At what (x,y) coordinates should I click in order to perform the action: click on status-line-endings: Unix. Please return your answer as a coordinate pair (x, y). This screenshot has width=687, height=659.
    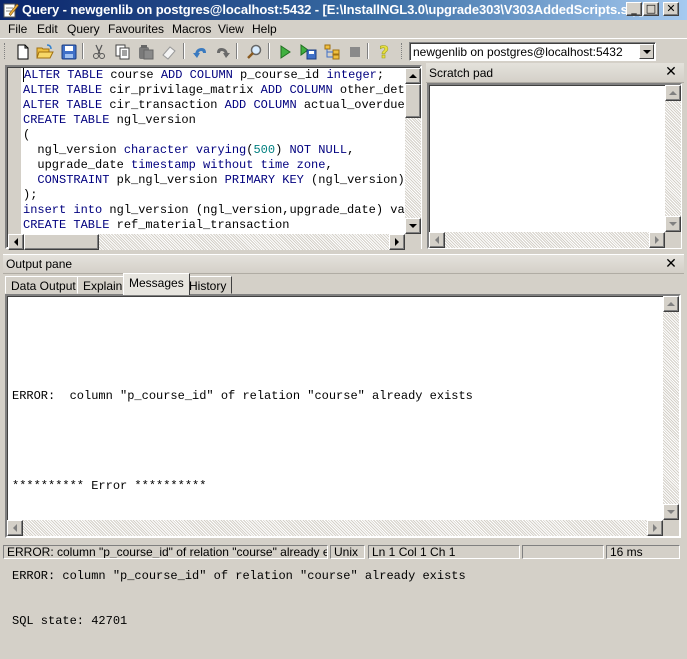
    Looking at the image, I should click on (347, 552).